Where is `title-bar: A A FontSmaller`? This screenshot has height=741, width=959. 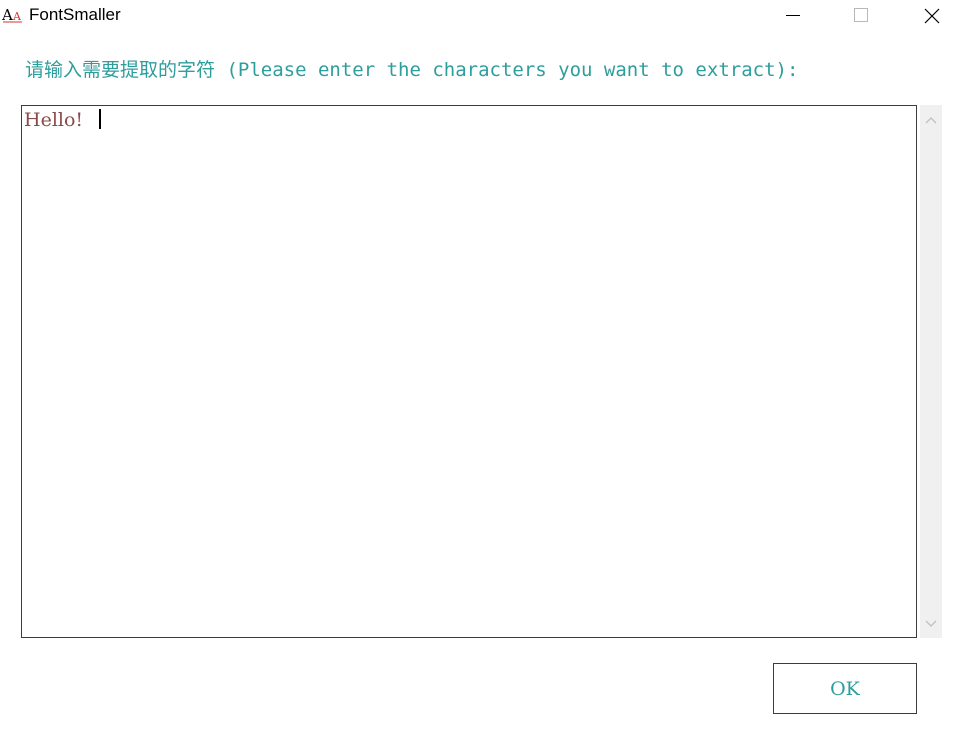
title-bar: A A FontSmaller is located at coordinates (479, 16).